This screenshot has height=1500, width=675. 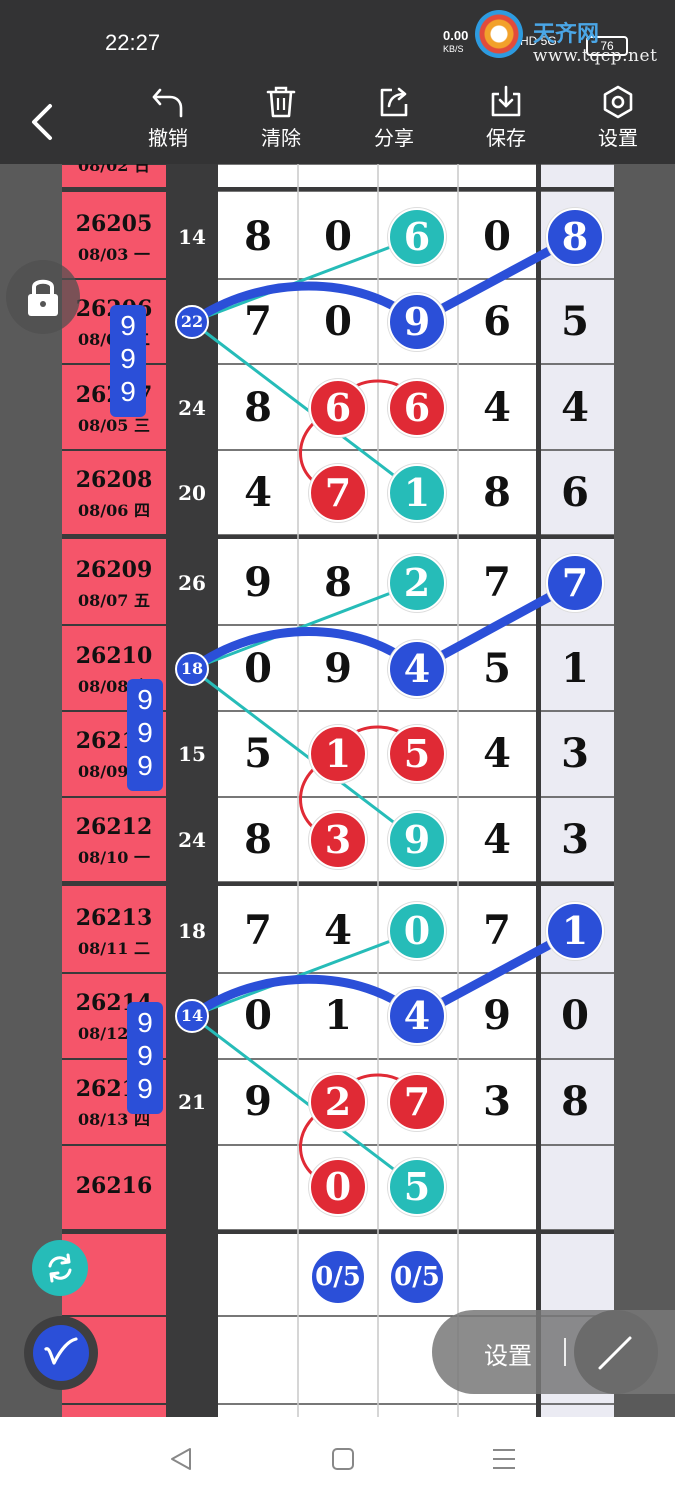 I want to click on red-digit-ball: 2, so click(x=338, y=1102).